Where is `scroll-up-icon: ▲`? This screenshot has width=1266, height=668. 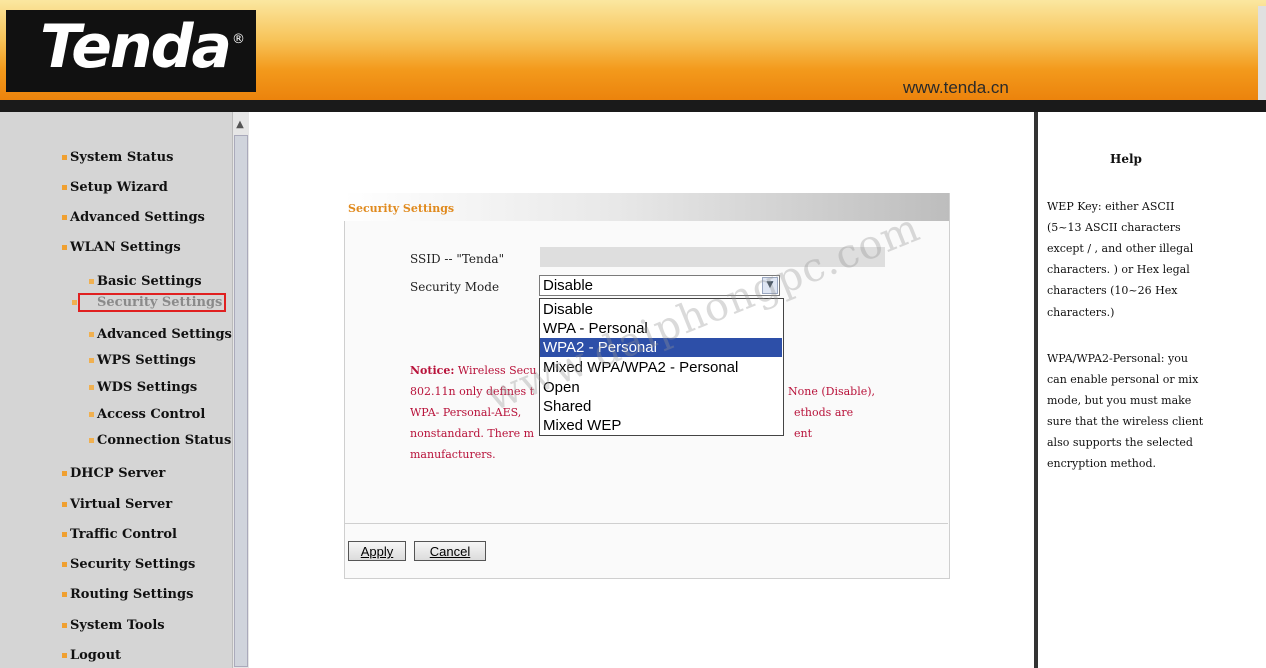
scroll-up-icon: ▲ is located at coordinates (240, 125).